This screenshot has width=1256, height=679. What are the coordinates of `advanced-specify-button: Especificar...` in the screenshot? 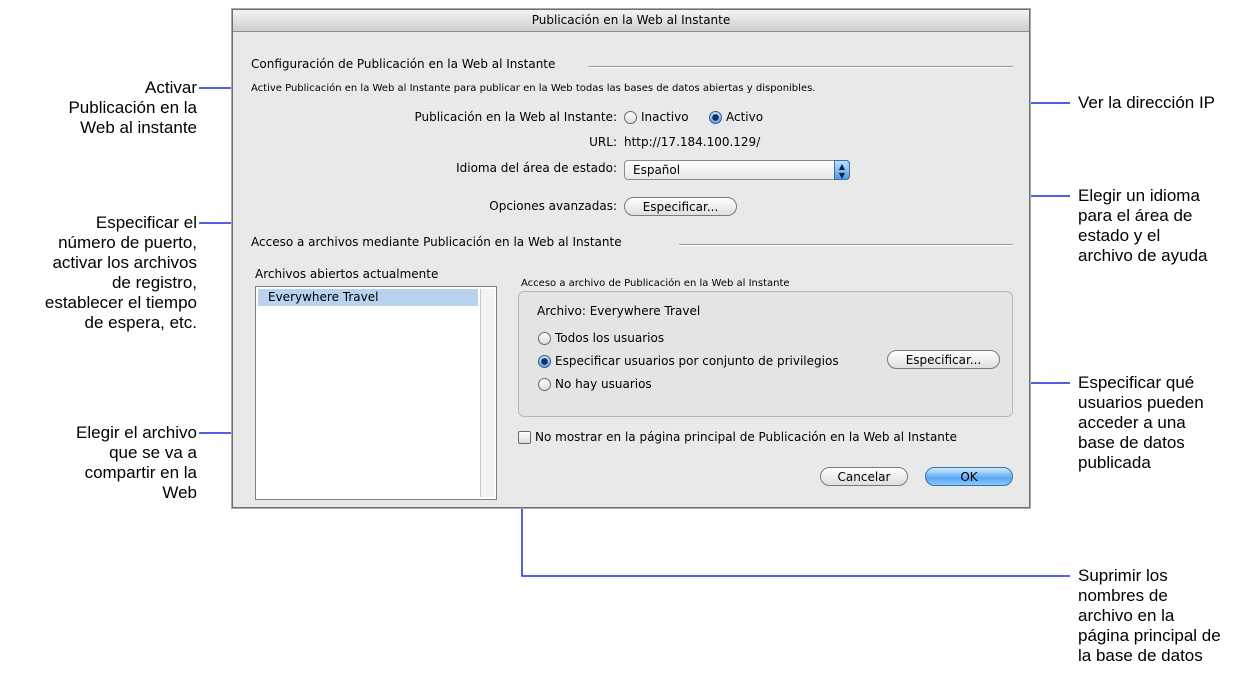 It's located at (680, 206).